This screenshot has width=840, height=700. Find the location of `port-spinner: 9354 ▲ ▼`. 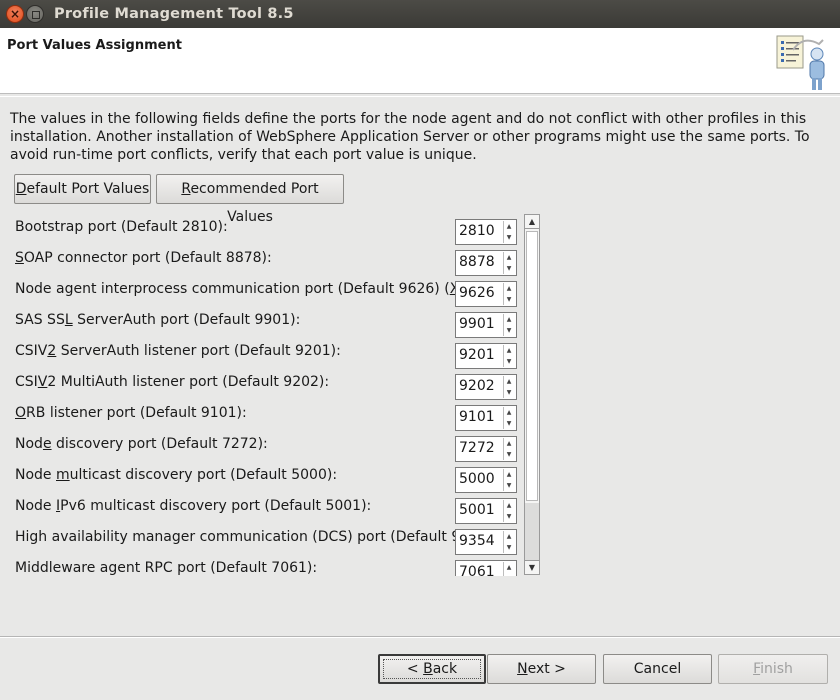

port-spinner: 9354 ▲ ▼ is located at coordinates (486, 542).